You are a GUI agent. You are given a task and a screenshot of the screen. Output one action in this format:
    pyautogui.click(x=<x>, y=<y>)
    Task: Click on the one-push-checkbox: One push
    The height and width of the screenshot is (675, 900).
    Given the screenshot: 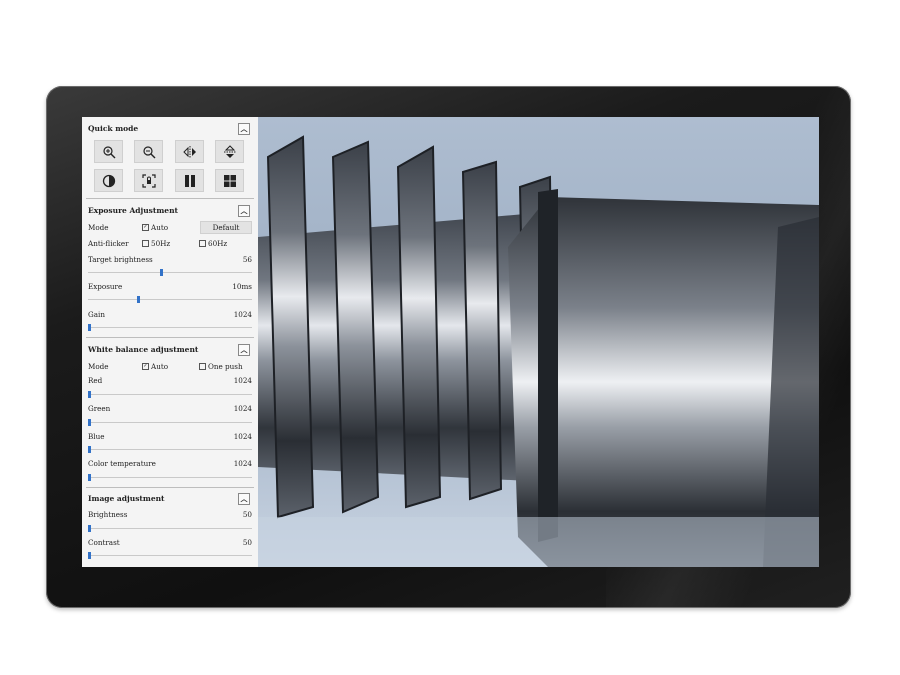 What is the action you would take?
    pyautogui.click(x=221, y=366)
    